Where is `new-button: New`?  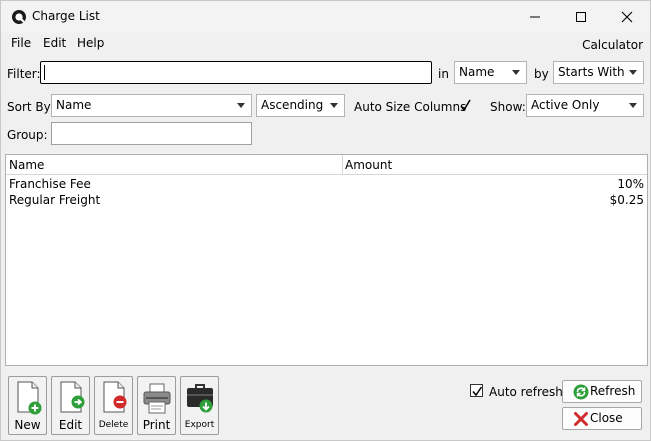
new-button: New is located at coordinates (27, 405).